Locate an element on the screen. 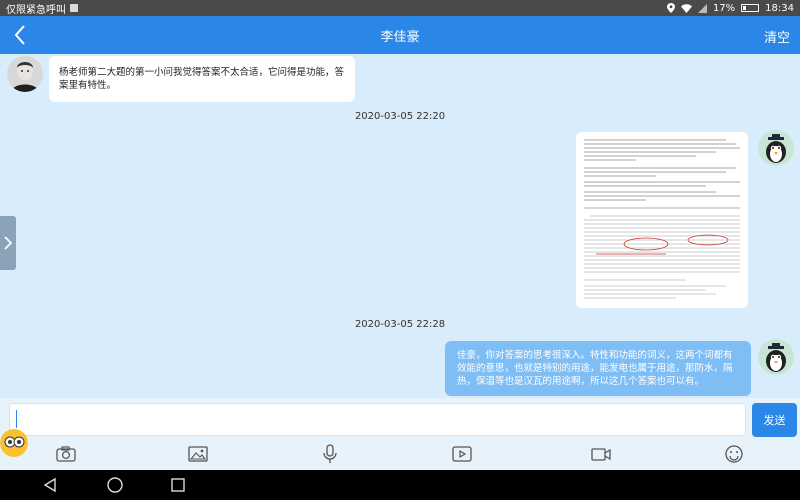  page-title: 李佳豪 is located at coordinates (400, 37).